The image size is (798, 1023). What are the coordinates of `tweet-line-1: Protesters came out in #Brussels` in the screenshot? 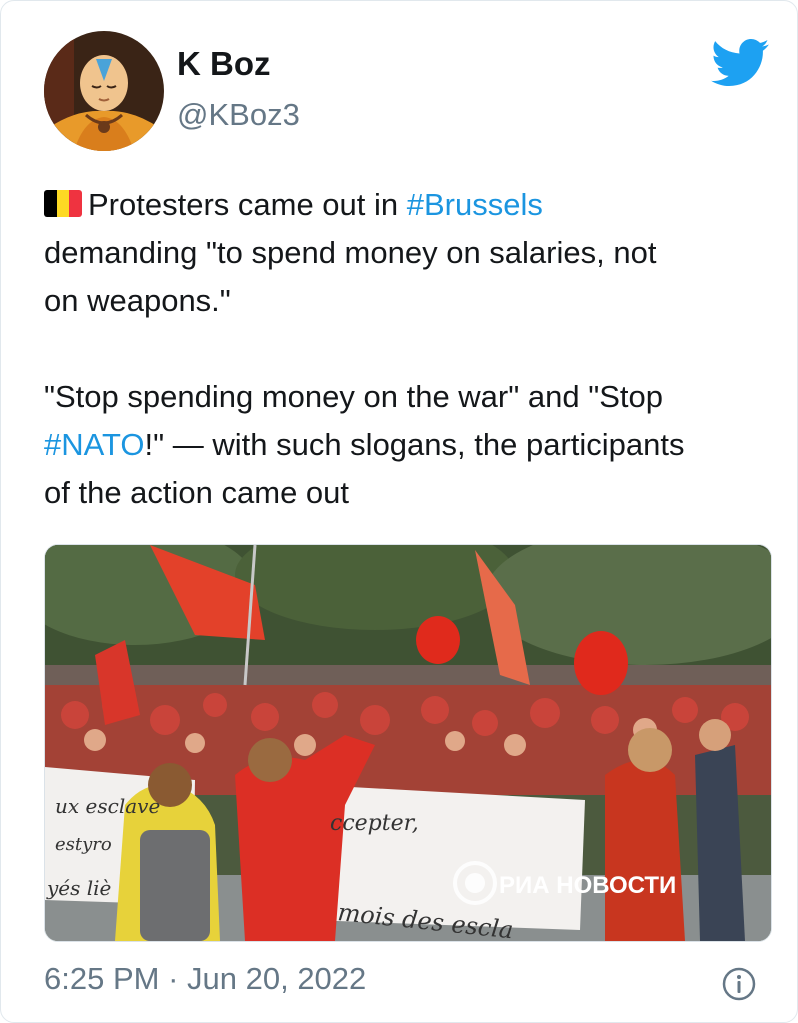 It's located at (409, 205).